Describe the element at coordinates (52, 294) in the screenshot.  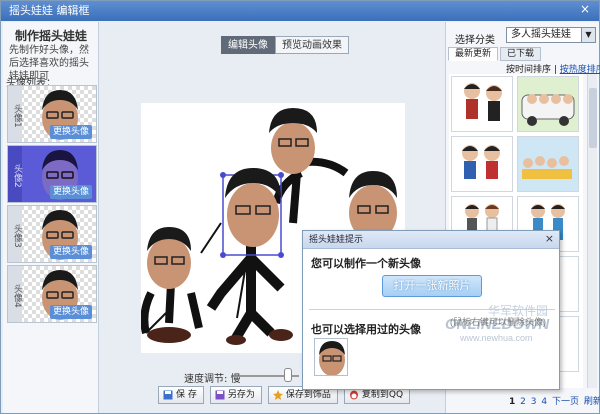
I see `avatar-item-4: 头像4 更换头像` at that location.